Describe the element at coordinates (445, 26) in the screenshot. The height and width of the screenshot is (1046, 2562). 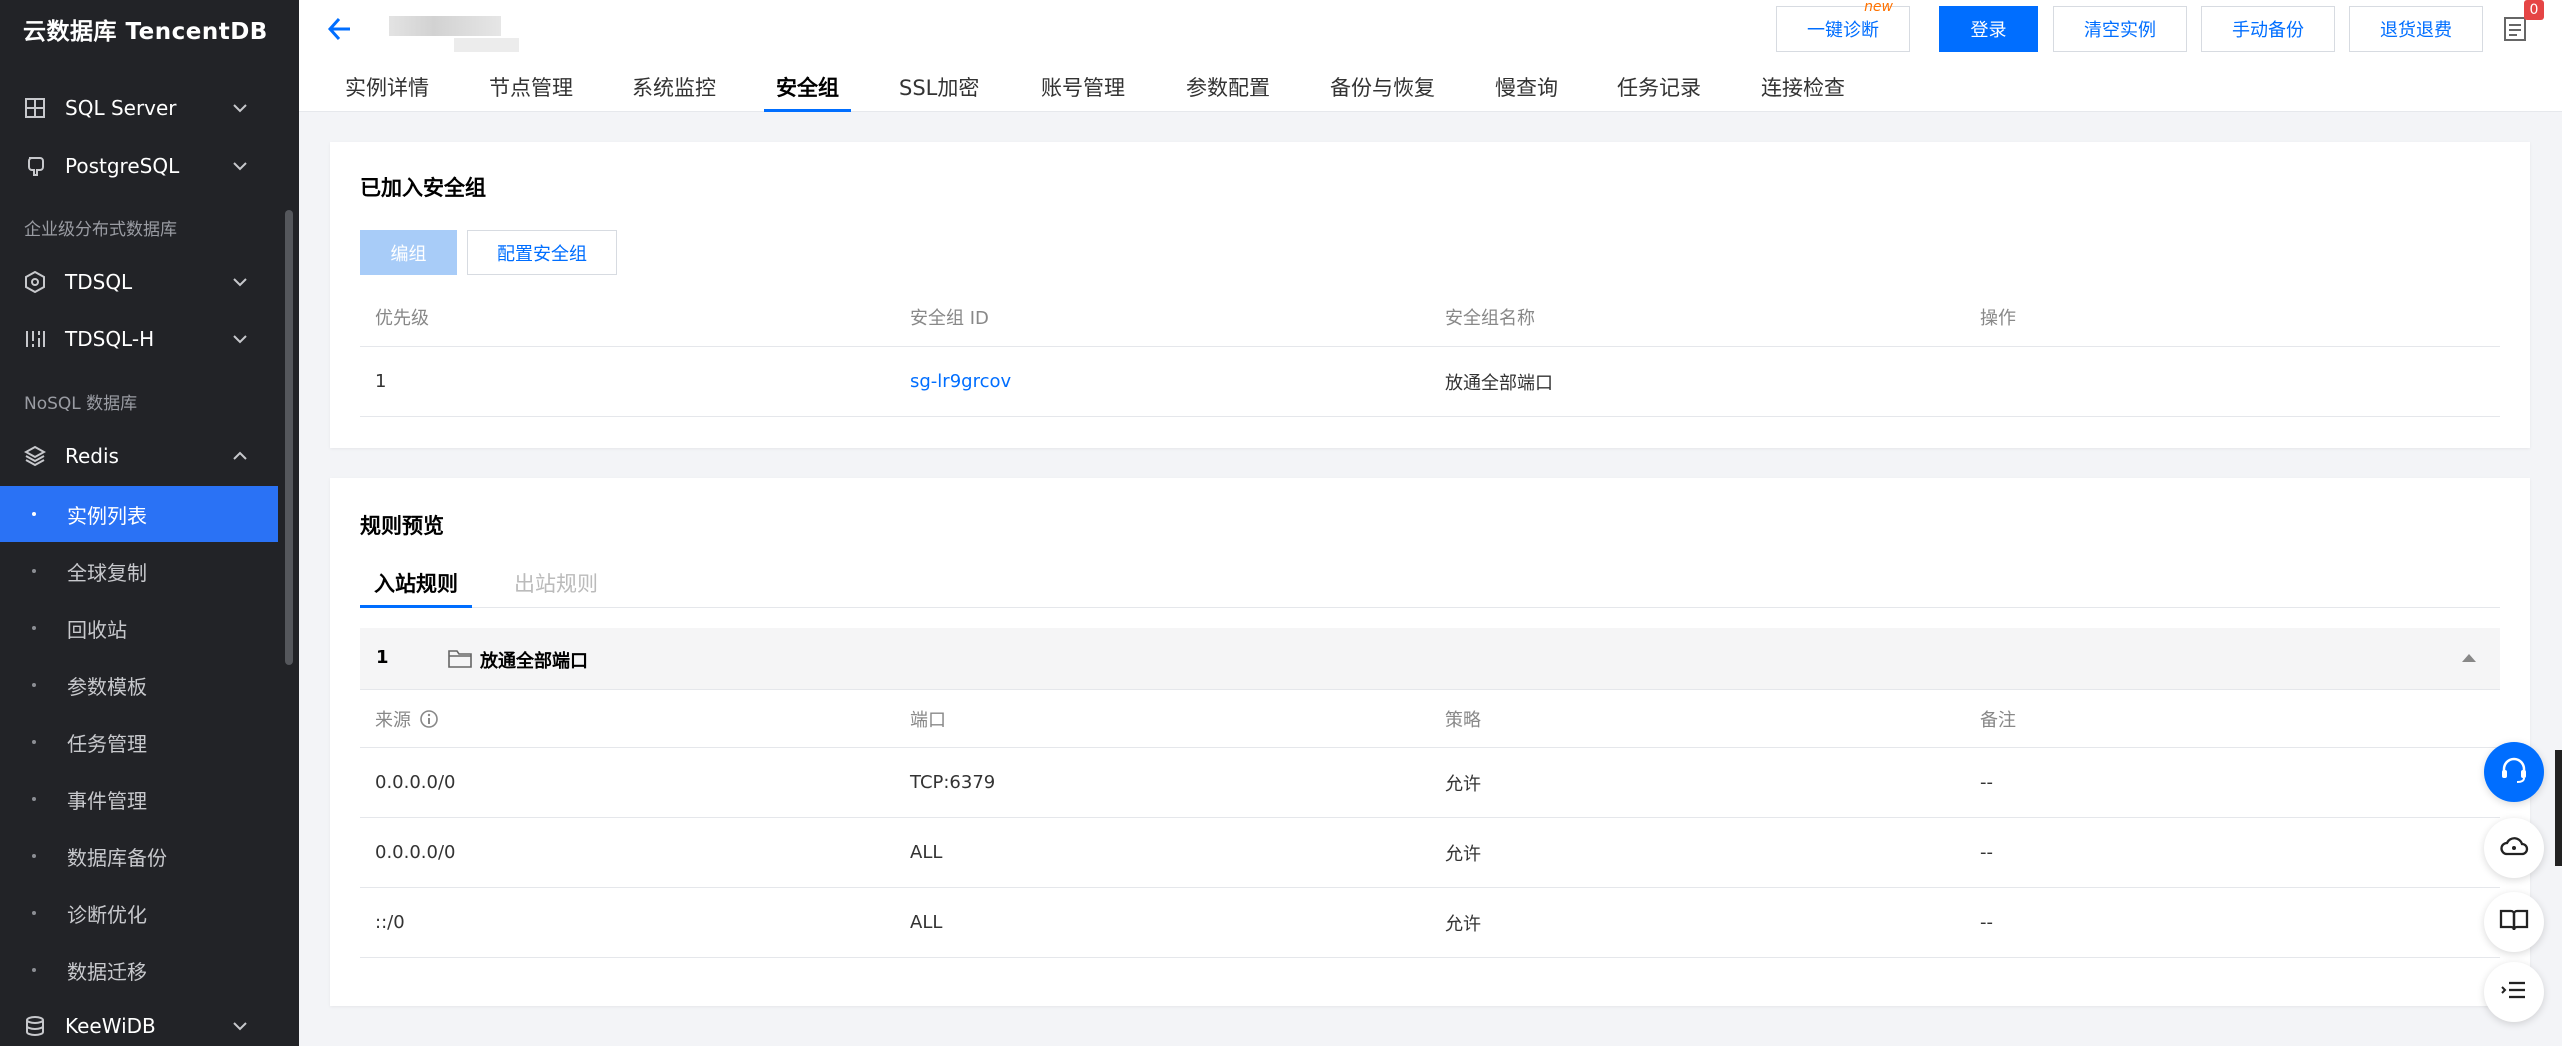
I see `instance-name-redacted` at that location.